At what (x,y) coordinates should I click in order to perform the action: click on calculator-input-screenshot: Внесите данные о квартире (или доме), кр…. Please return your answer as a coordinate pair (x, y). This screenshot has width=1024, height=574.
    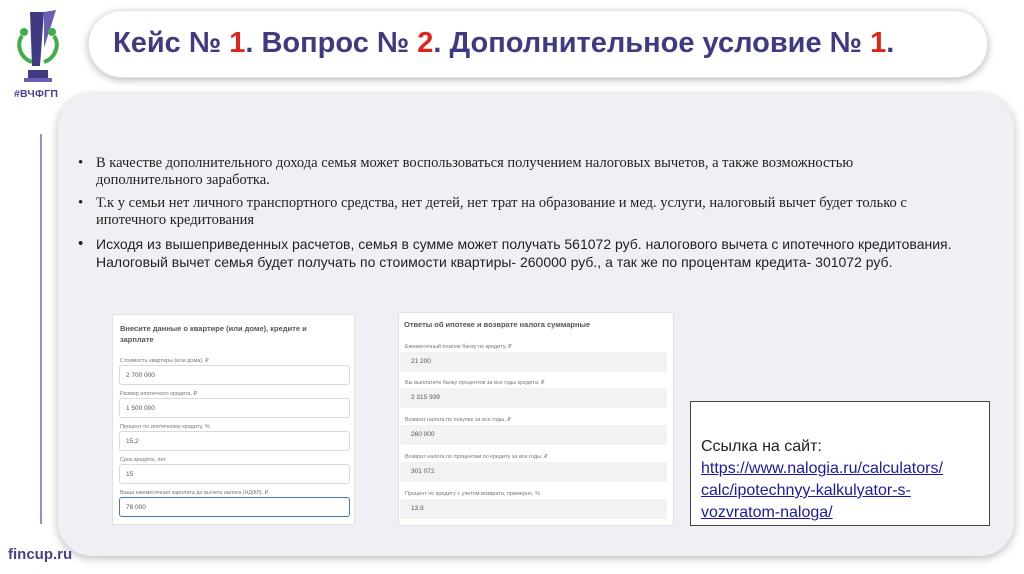
    Looking at the image, I should click on (233, 419).